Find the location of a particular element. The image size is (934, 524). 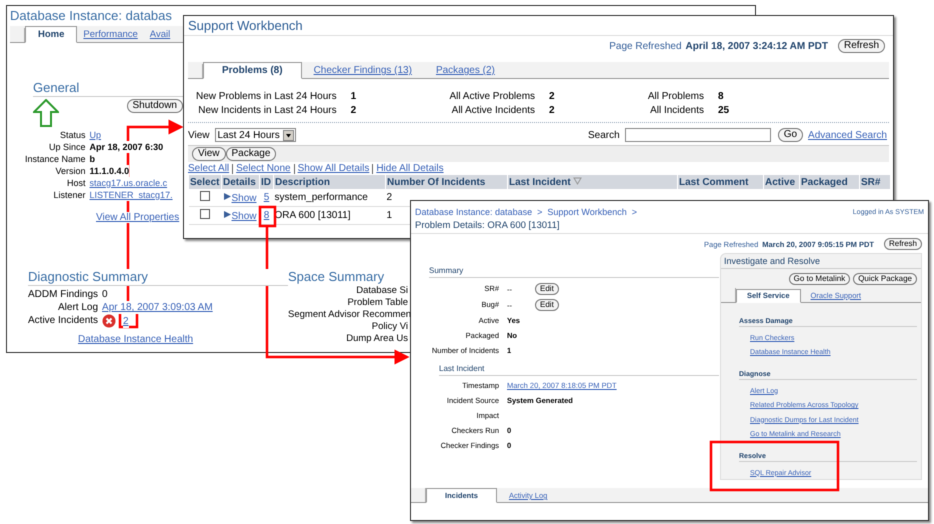

section-heading: Last Incident is located at coordinates (579, 370).